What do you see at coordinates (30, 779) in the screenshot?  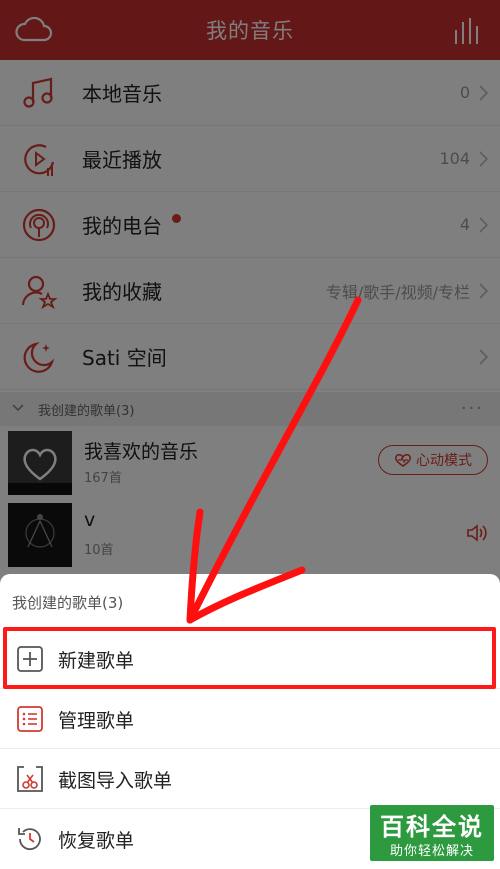 I see `screenshot-import-icon` at bounding box center [30, 779].